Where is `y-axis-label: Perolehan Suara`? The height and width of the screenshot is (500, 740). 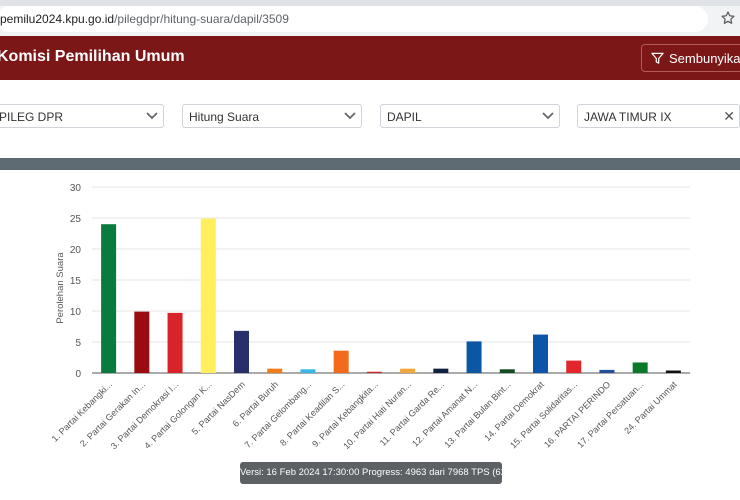 y-axis-label: Perolehan Suara is located at coordinates (60, 288).